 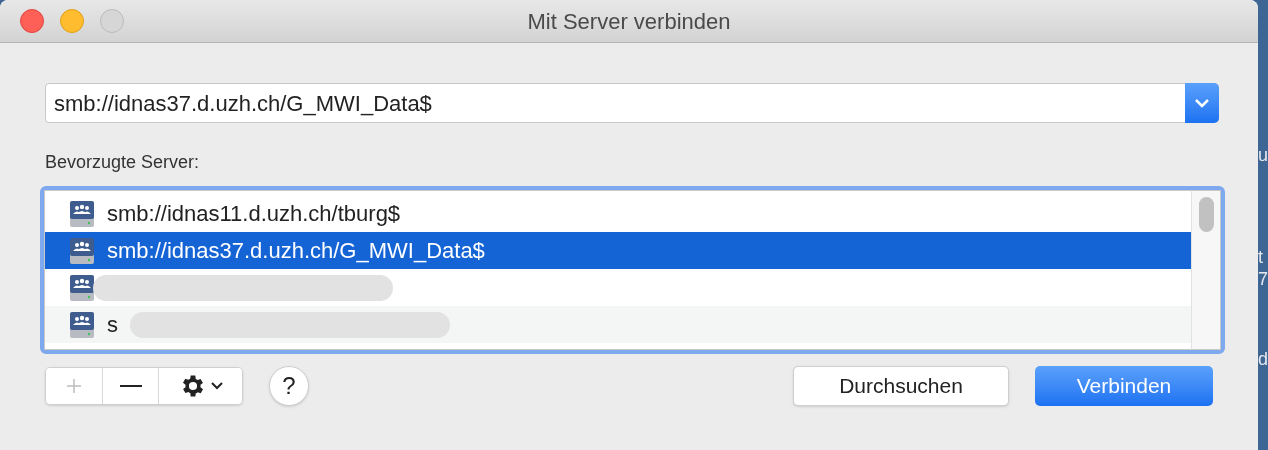 What do you see at coordinates (629, 21) in the screenshot?
I see `window-title: Mit Server verbinden` at bounding box center [629, 21].